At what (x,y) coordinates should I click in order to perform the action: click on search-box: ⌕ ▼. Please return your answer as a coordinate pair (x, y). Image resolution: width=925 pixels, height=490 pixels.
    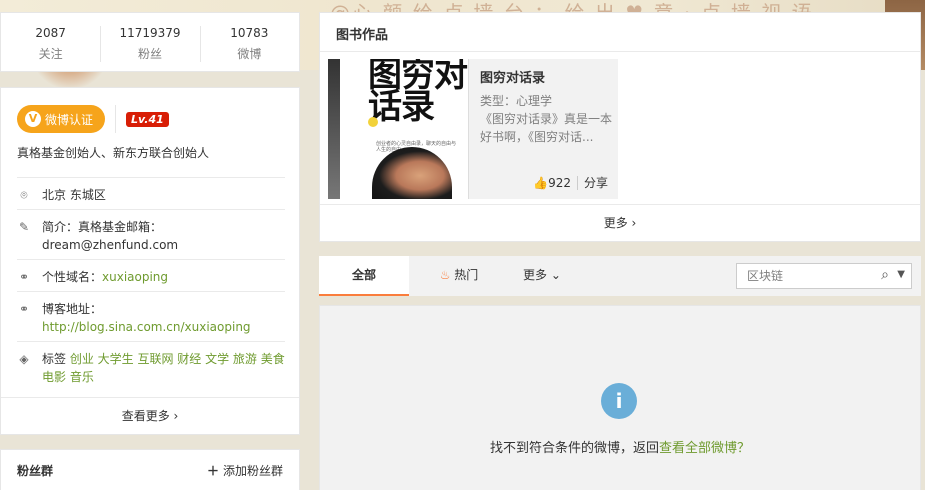
    Looking at the image, I should click on (824, 276).